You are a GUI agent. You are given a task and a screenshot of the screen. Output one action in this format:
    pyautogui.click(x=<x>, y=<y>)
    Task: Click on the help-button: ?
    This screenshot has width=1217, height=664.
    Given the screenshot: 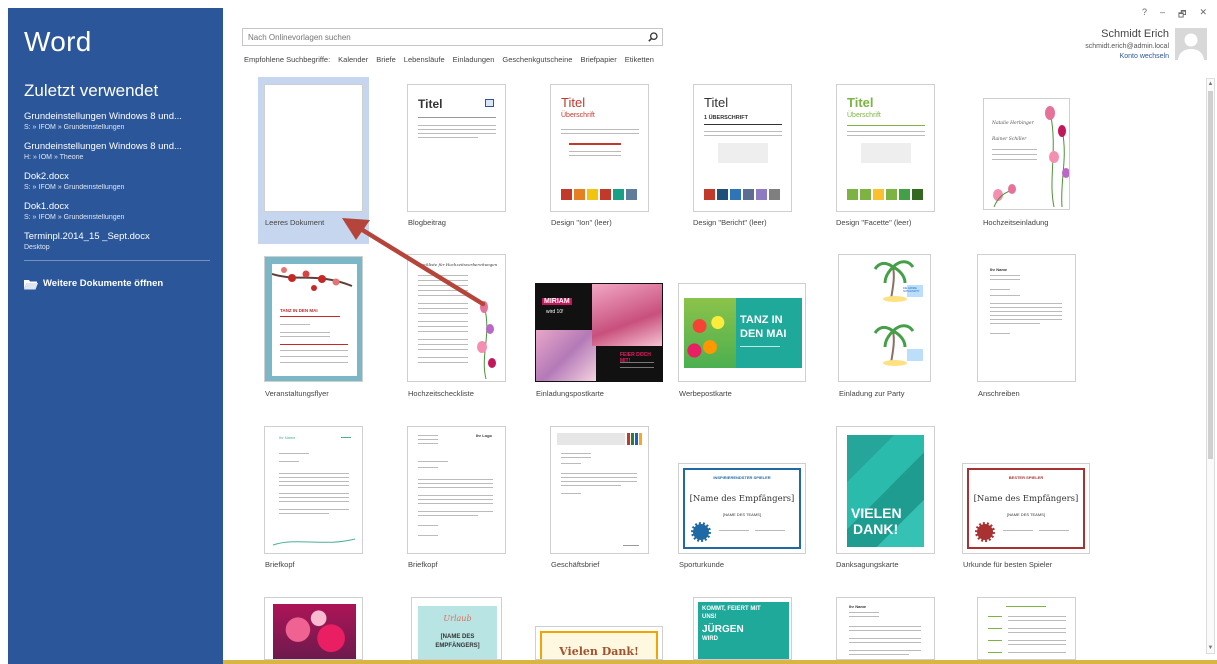 What is the action you would take?
    pyautogui.click(x=1144, y=15)
    